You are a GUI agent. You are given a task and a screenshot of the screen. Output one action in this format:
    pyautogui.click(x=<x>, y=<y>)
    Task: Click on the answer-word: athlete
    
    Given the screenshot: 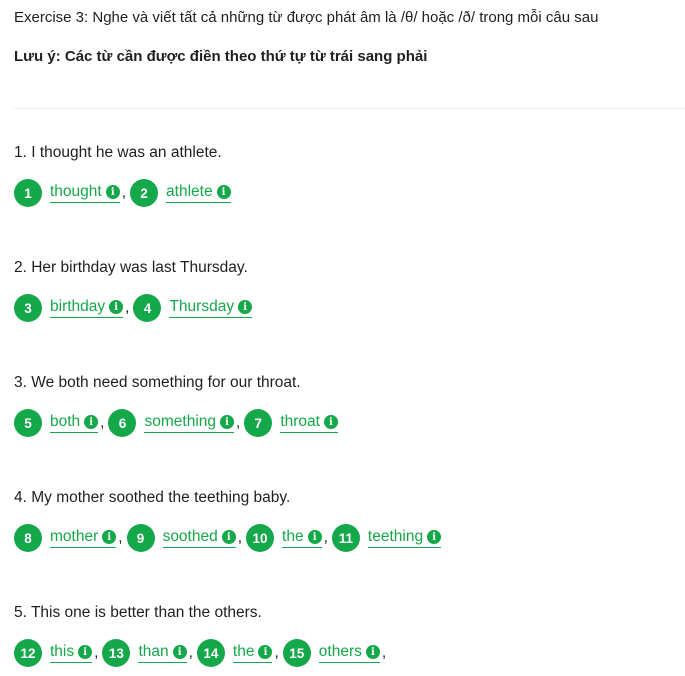 What is the action you would take?
    pyautogui.click(x=189, y=191)
    